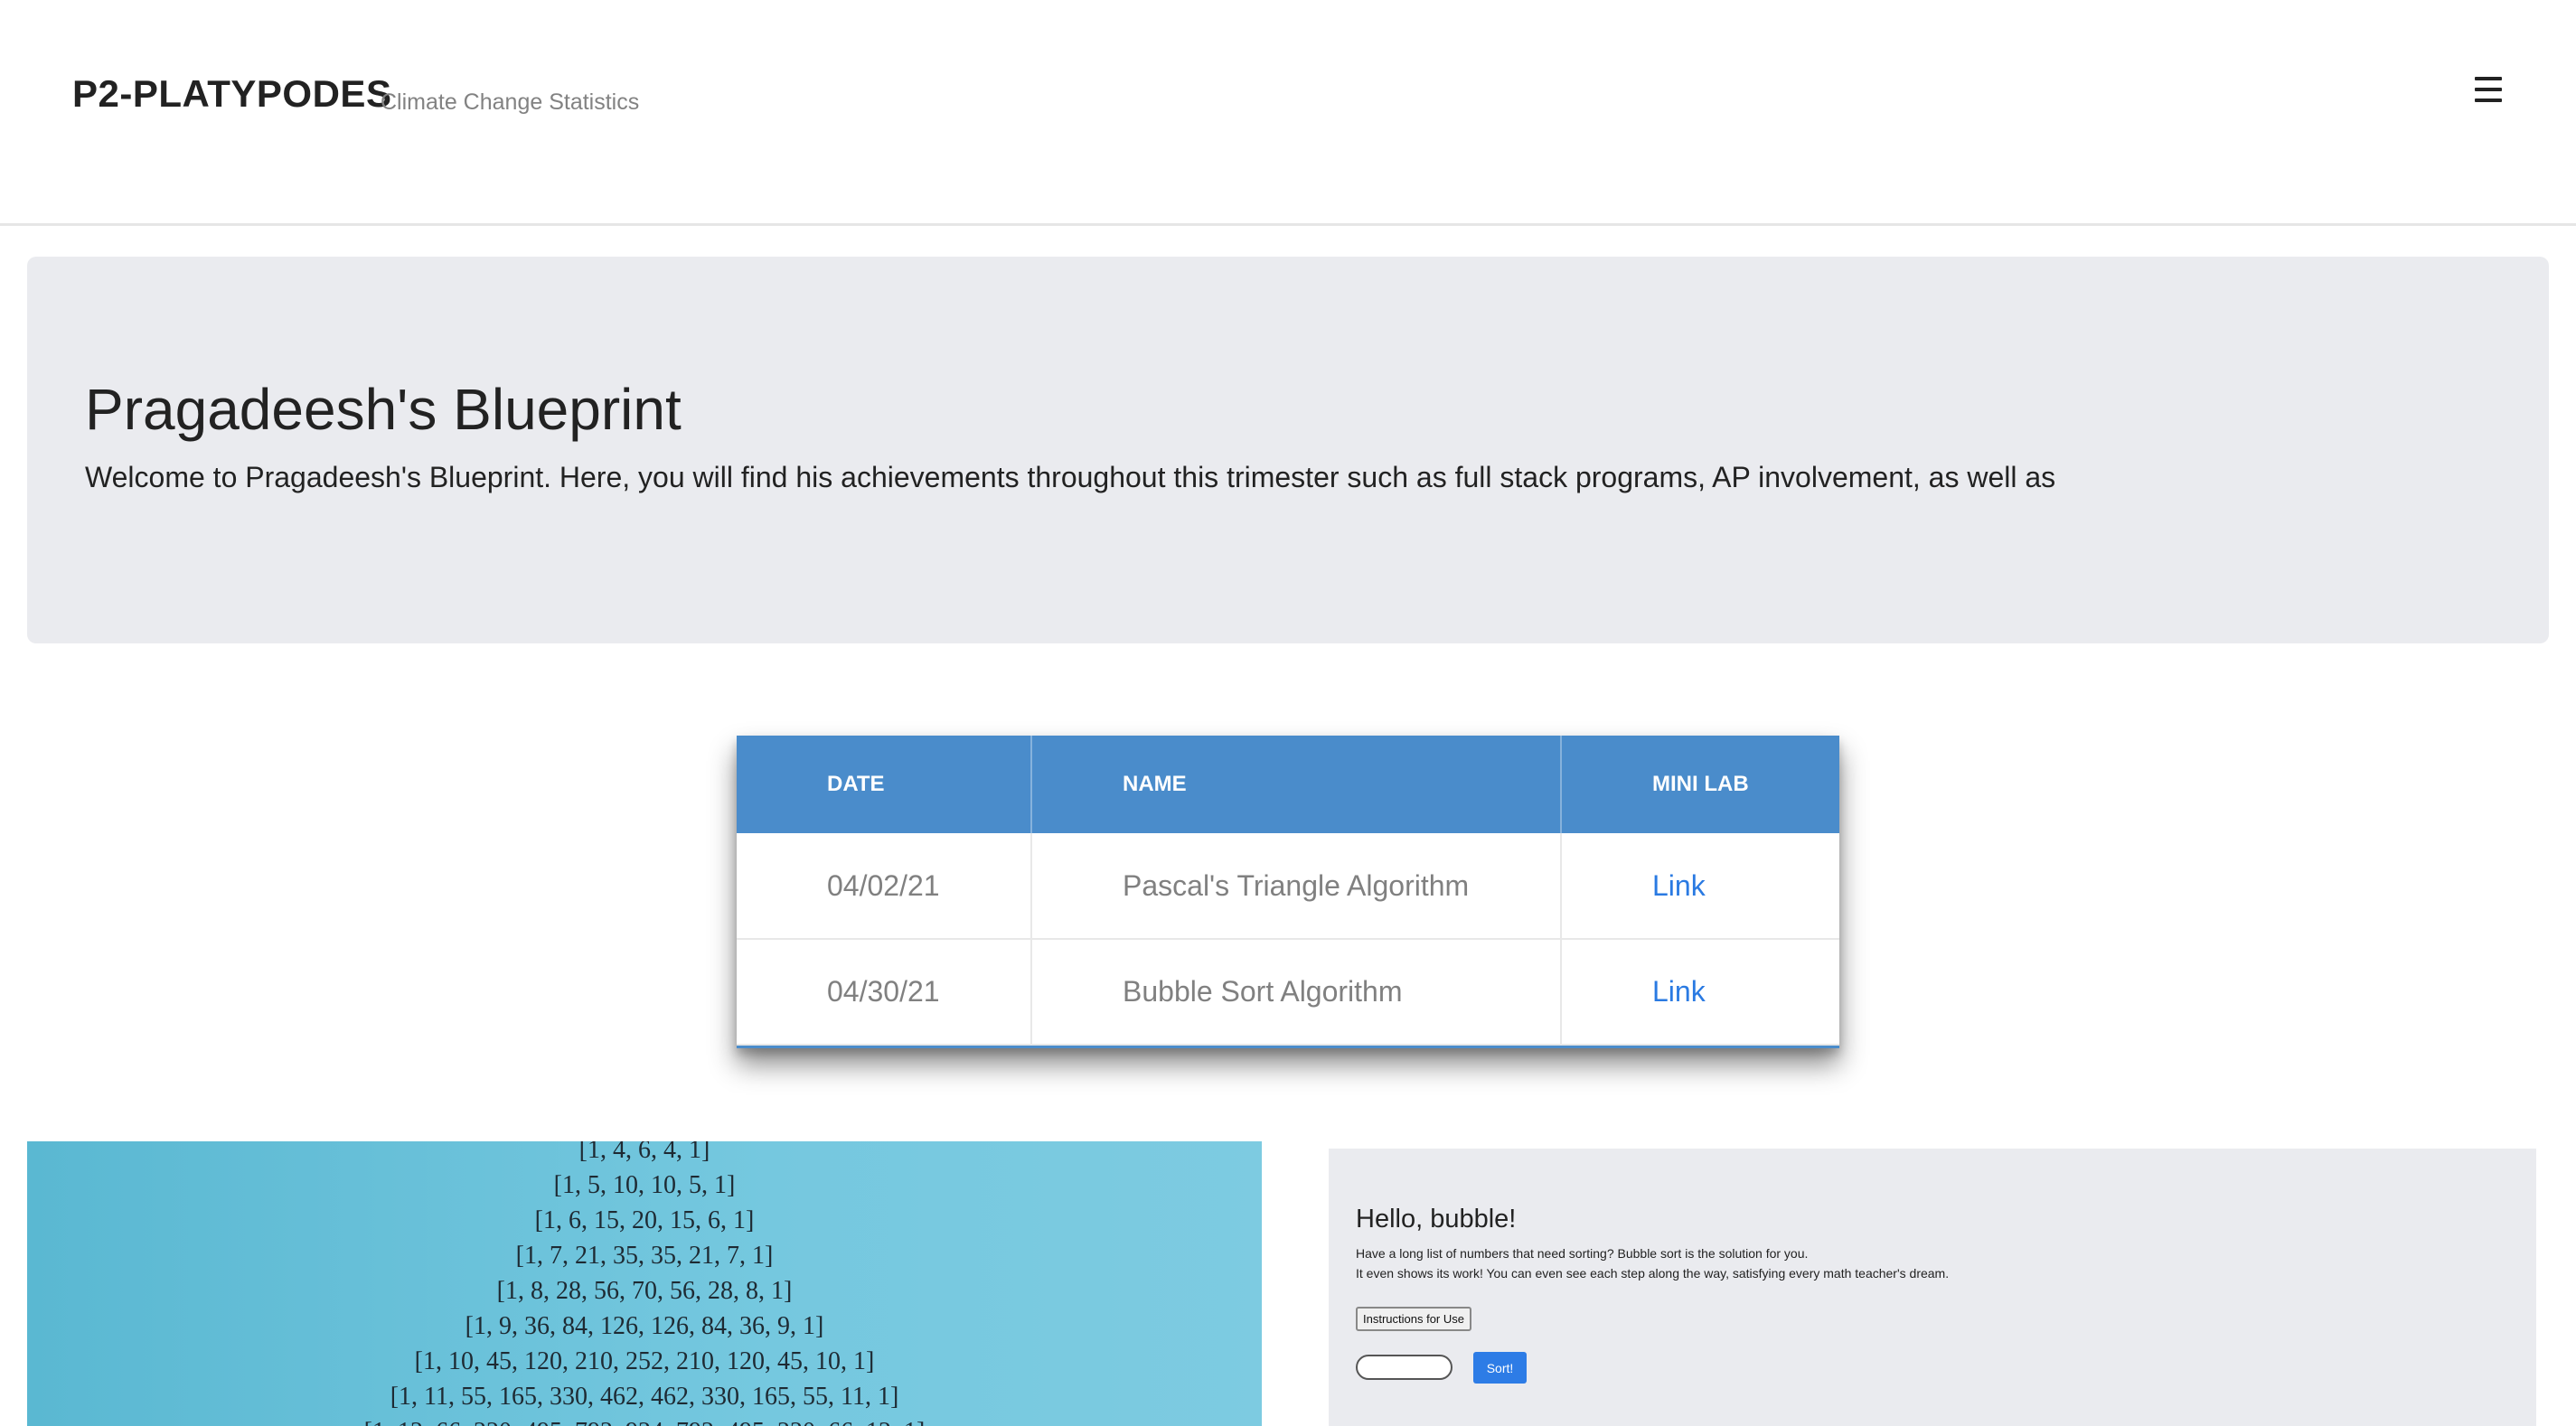 This screenshot has height=1426, width=2576. I want to click on site-title: P2-PLATYPODES, so click(232, 94).